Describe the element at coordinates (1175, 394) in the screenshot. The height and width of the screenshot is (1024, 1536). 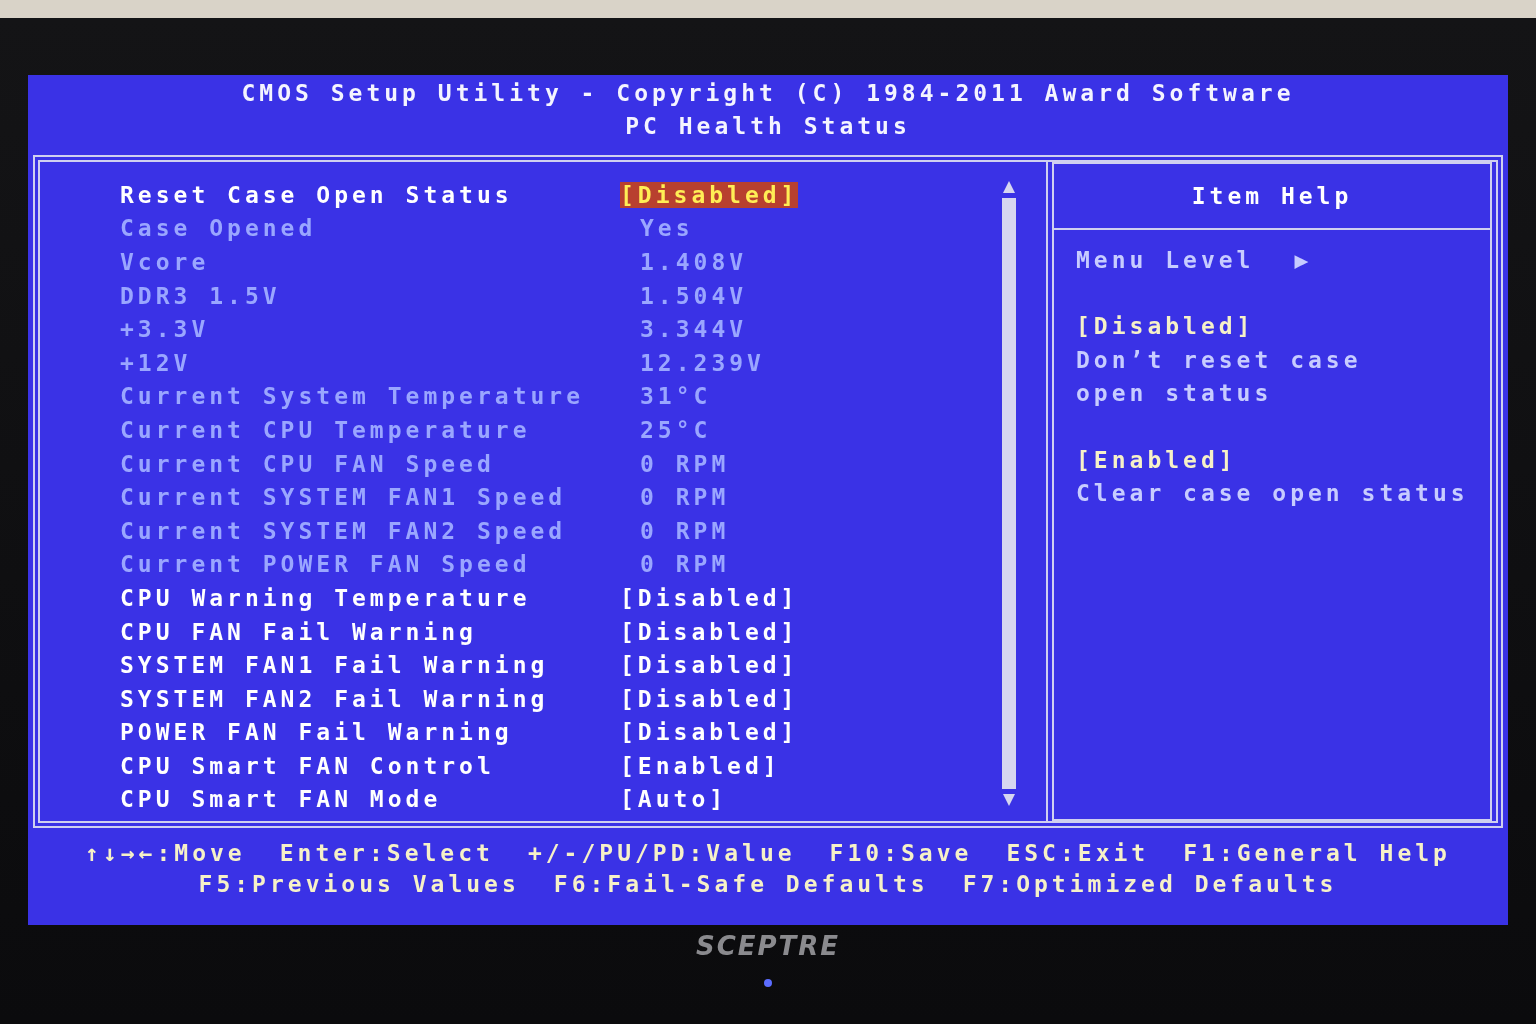
I see `help-text: open status` at that location.